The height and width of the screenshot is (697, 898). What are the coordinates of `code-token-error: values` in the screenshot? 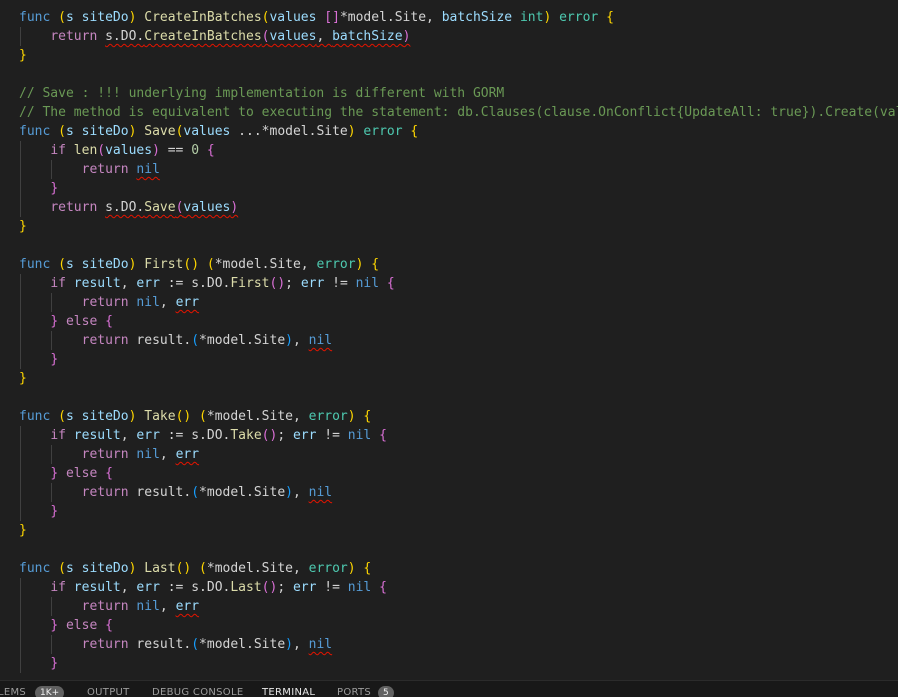 It's located at (293, 36).